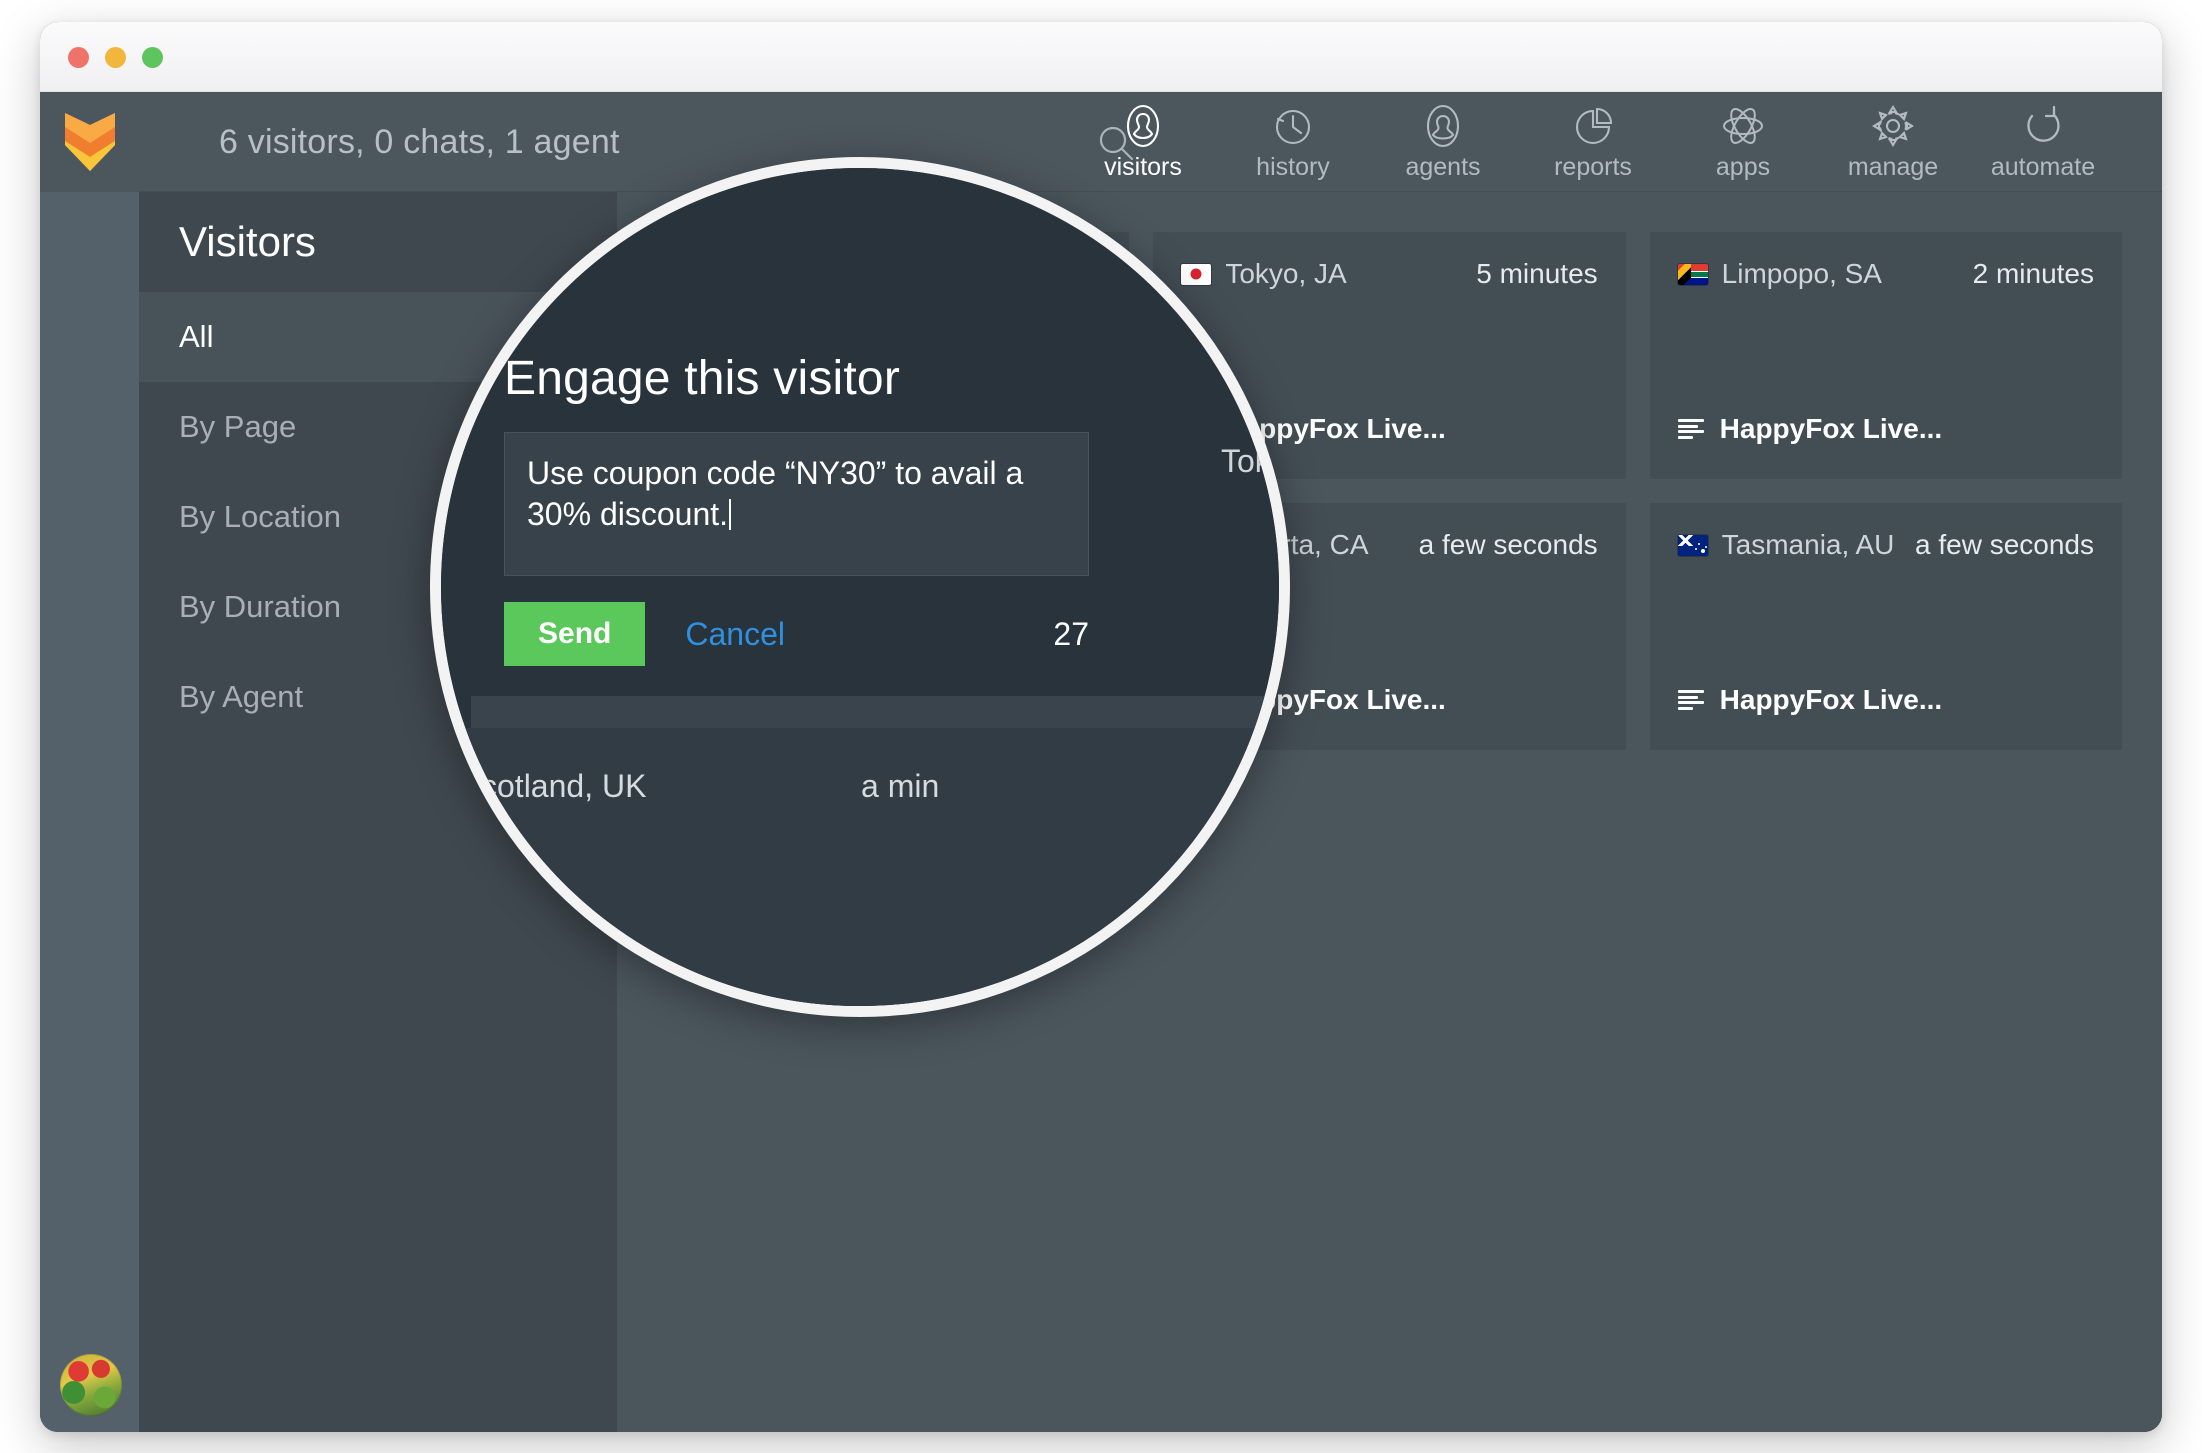 This screenshot has height=1453, width=2202. I want to click on nav-label: automate, so click(2043, 166).